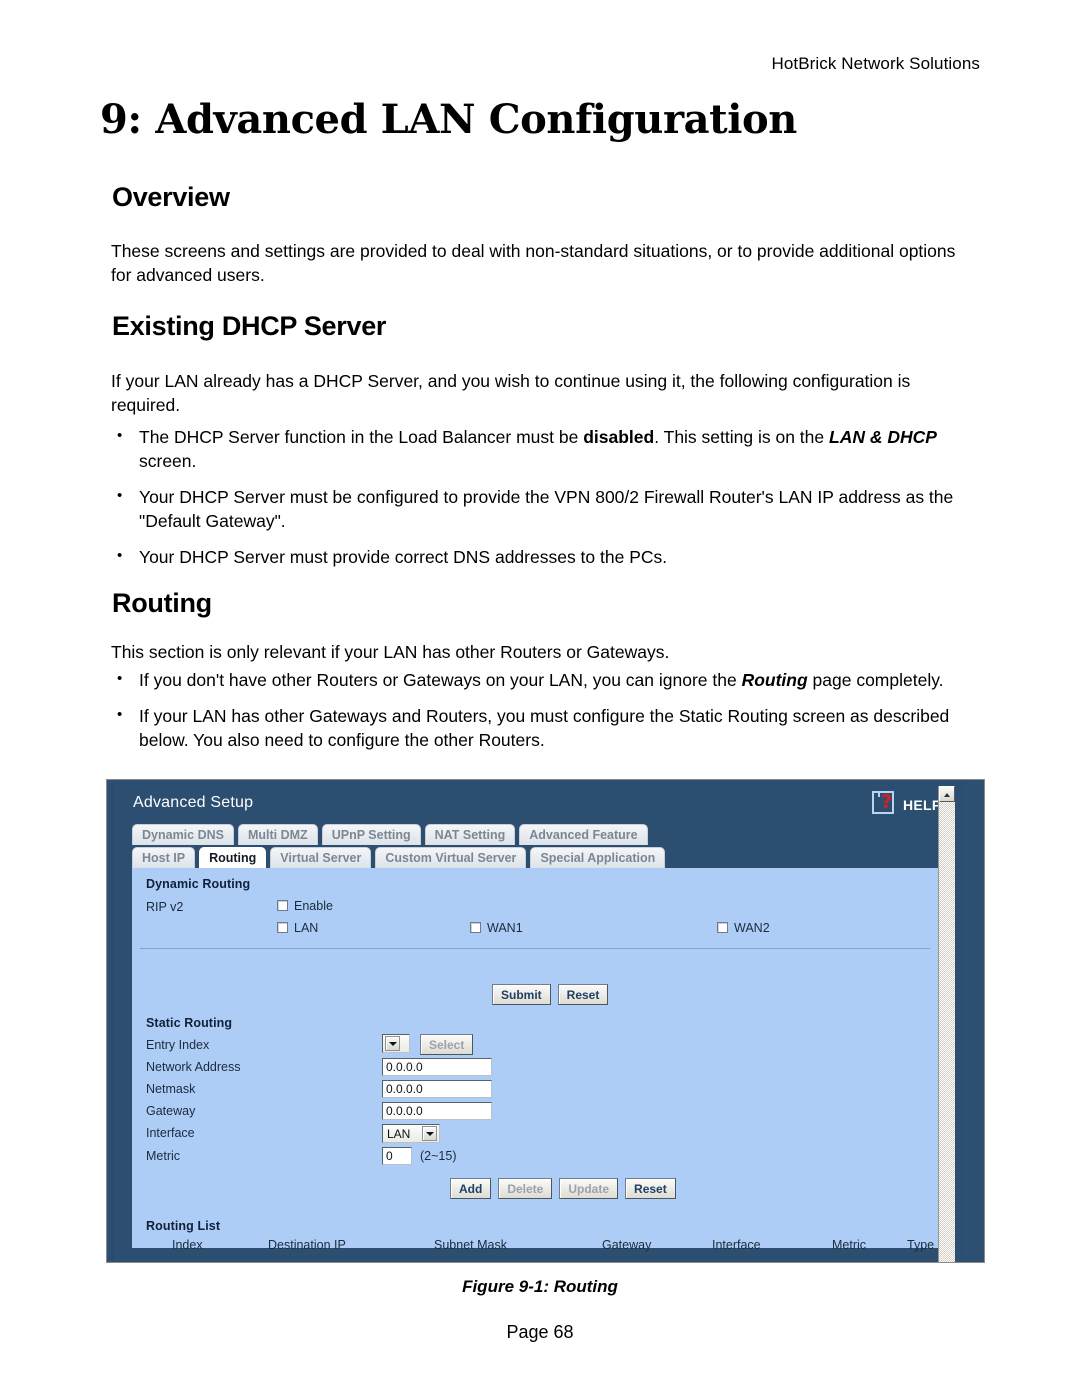  Describe the element at coordinates (875, 63) in the screenshot. I see `running-head: HotBrick Network Solutions` at that location.